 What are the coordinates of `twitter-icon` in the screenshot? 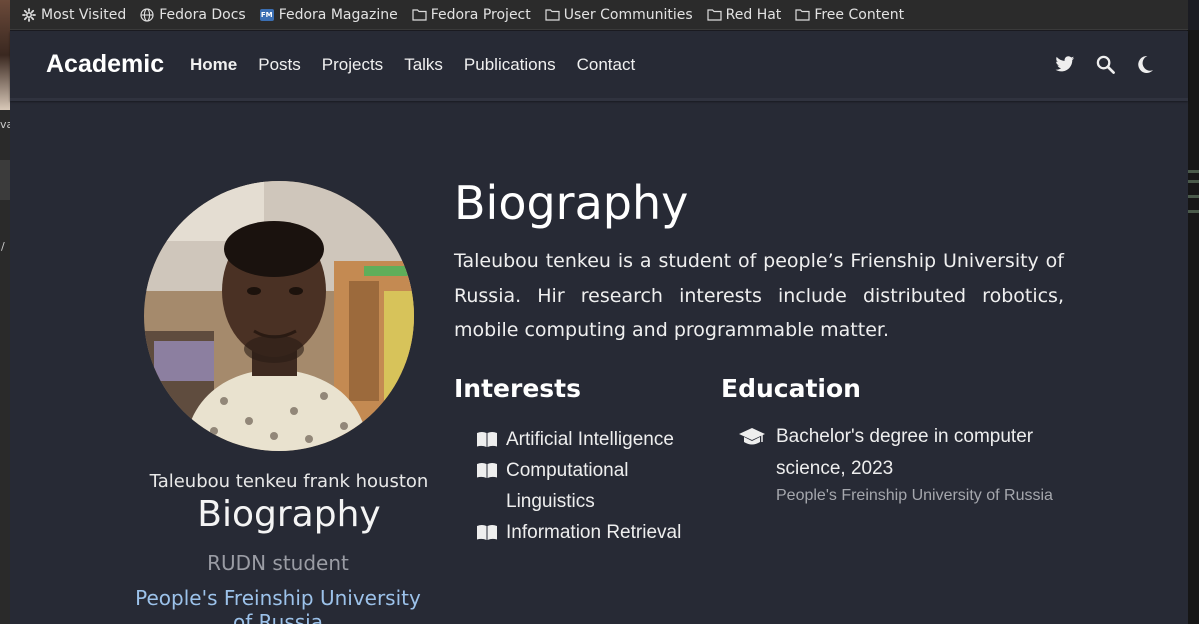 It's located at (1065, 64).